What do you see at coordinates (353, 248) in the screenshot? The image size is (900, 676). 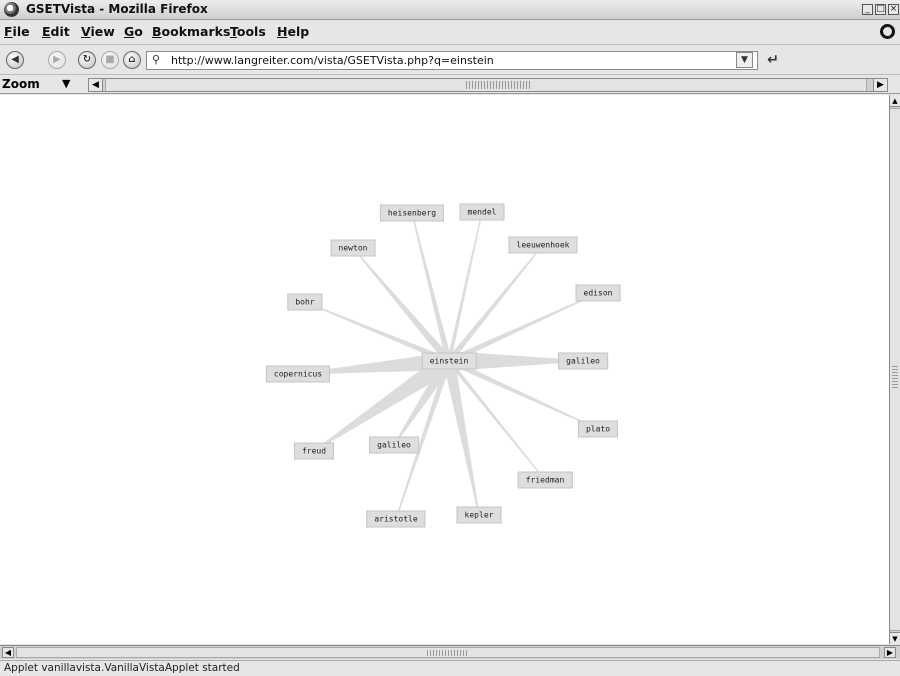 I see `graph-node-newton: newton` at bounding box center [353, 248].